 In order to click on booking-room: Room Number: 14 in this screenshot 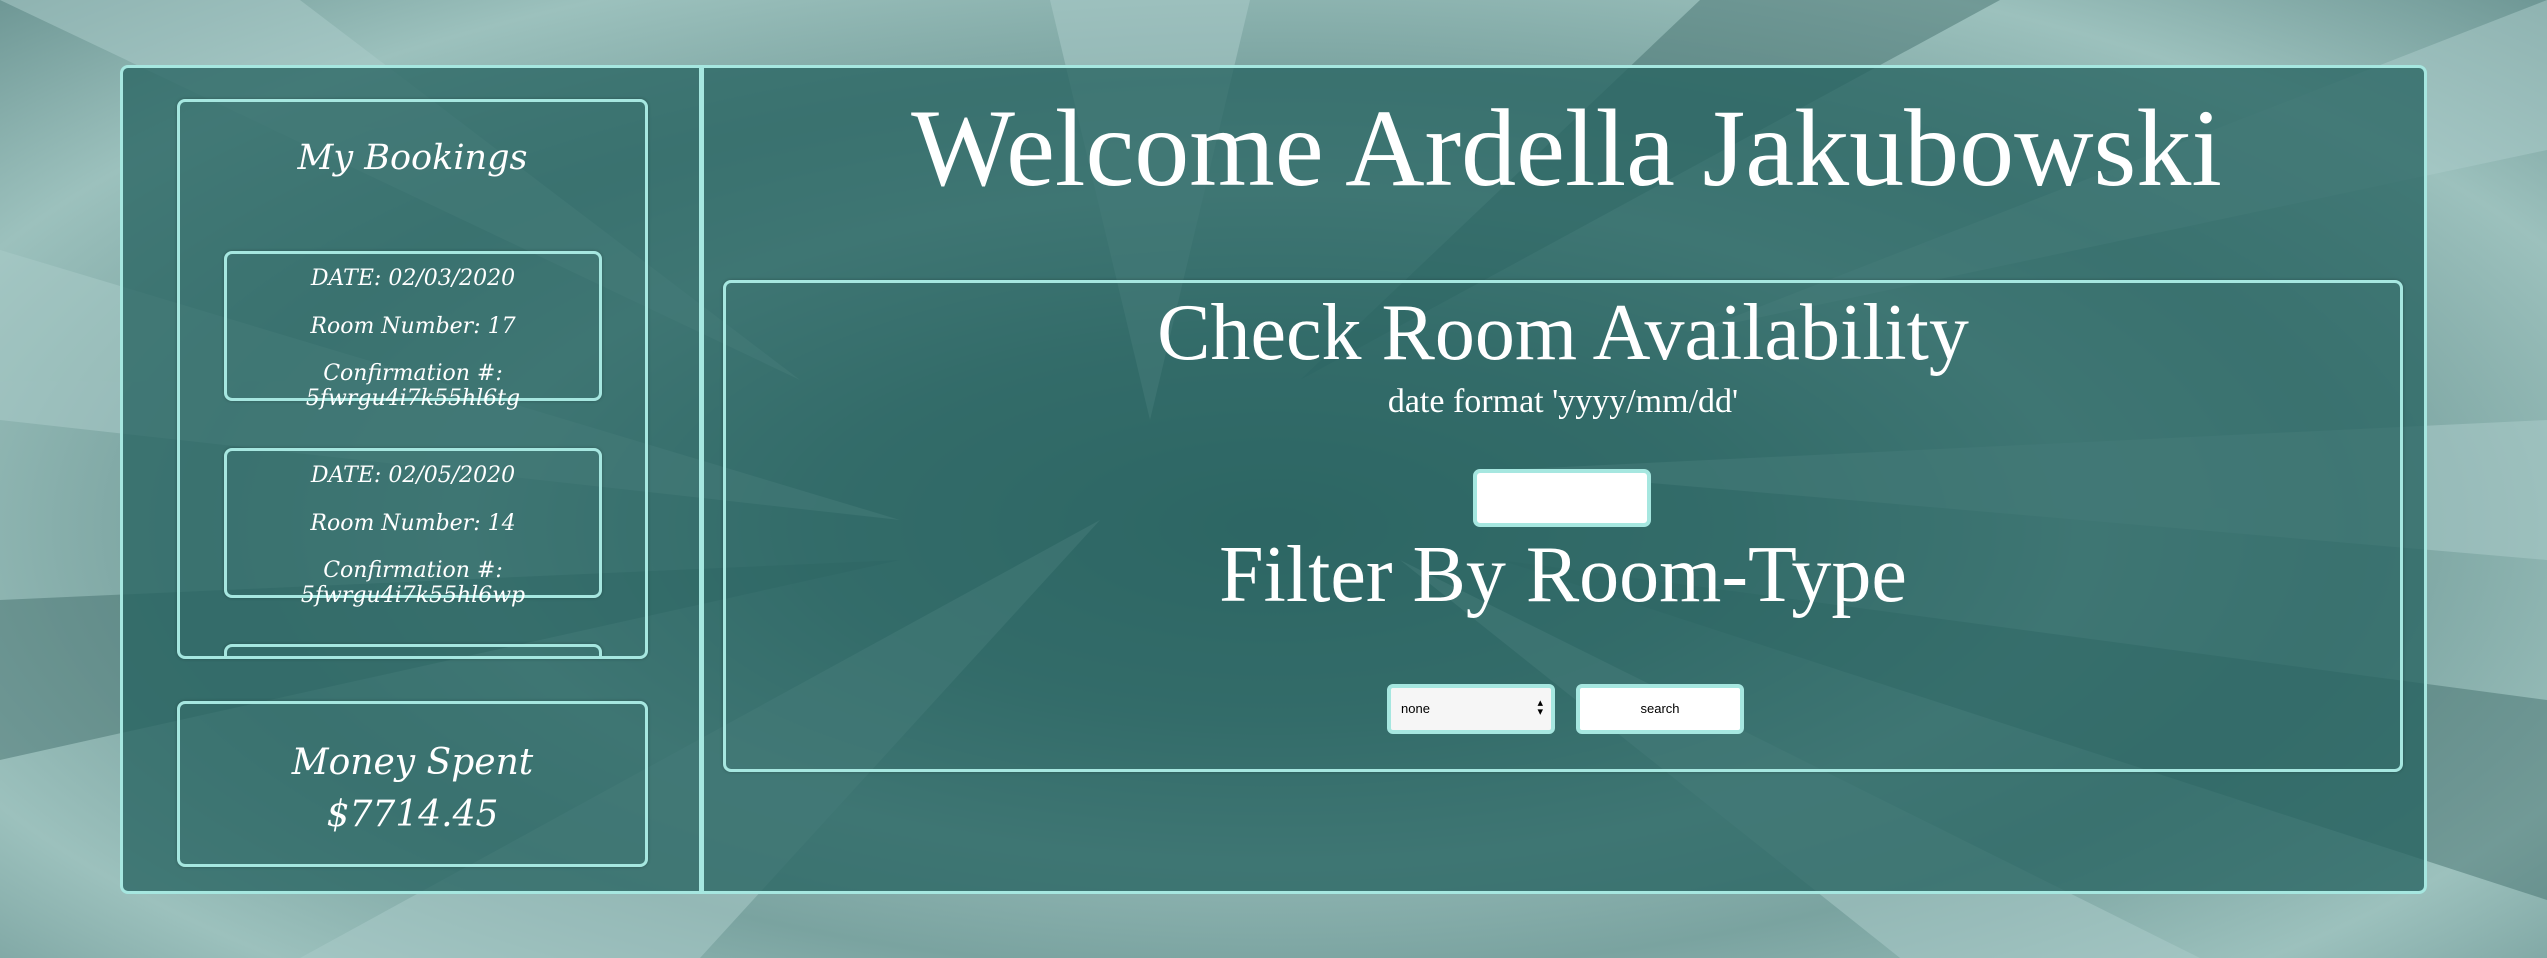, I will do `click(413, 523)`.